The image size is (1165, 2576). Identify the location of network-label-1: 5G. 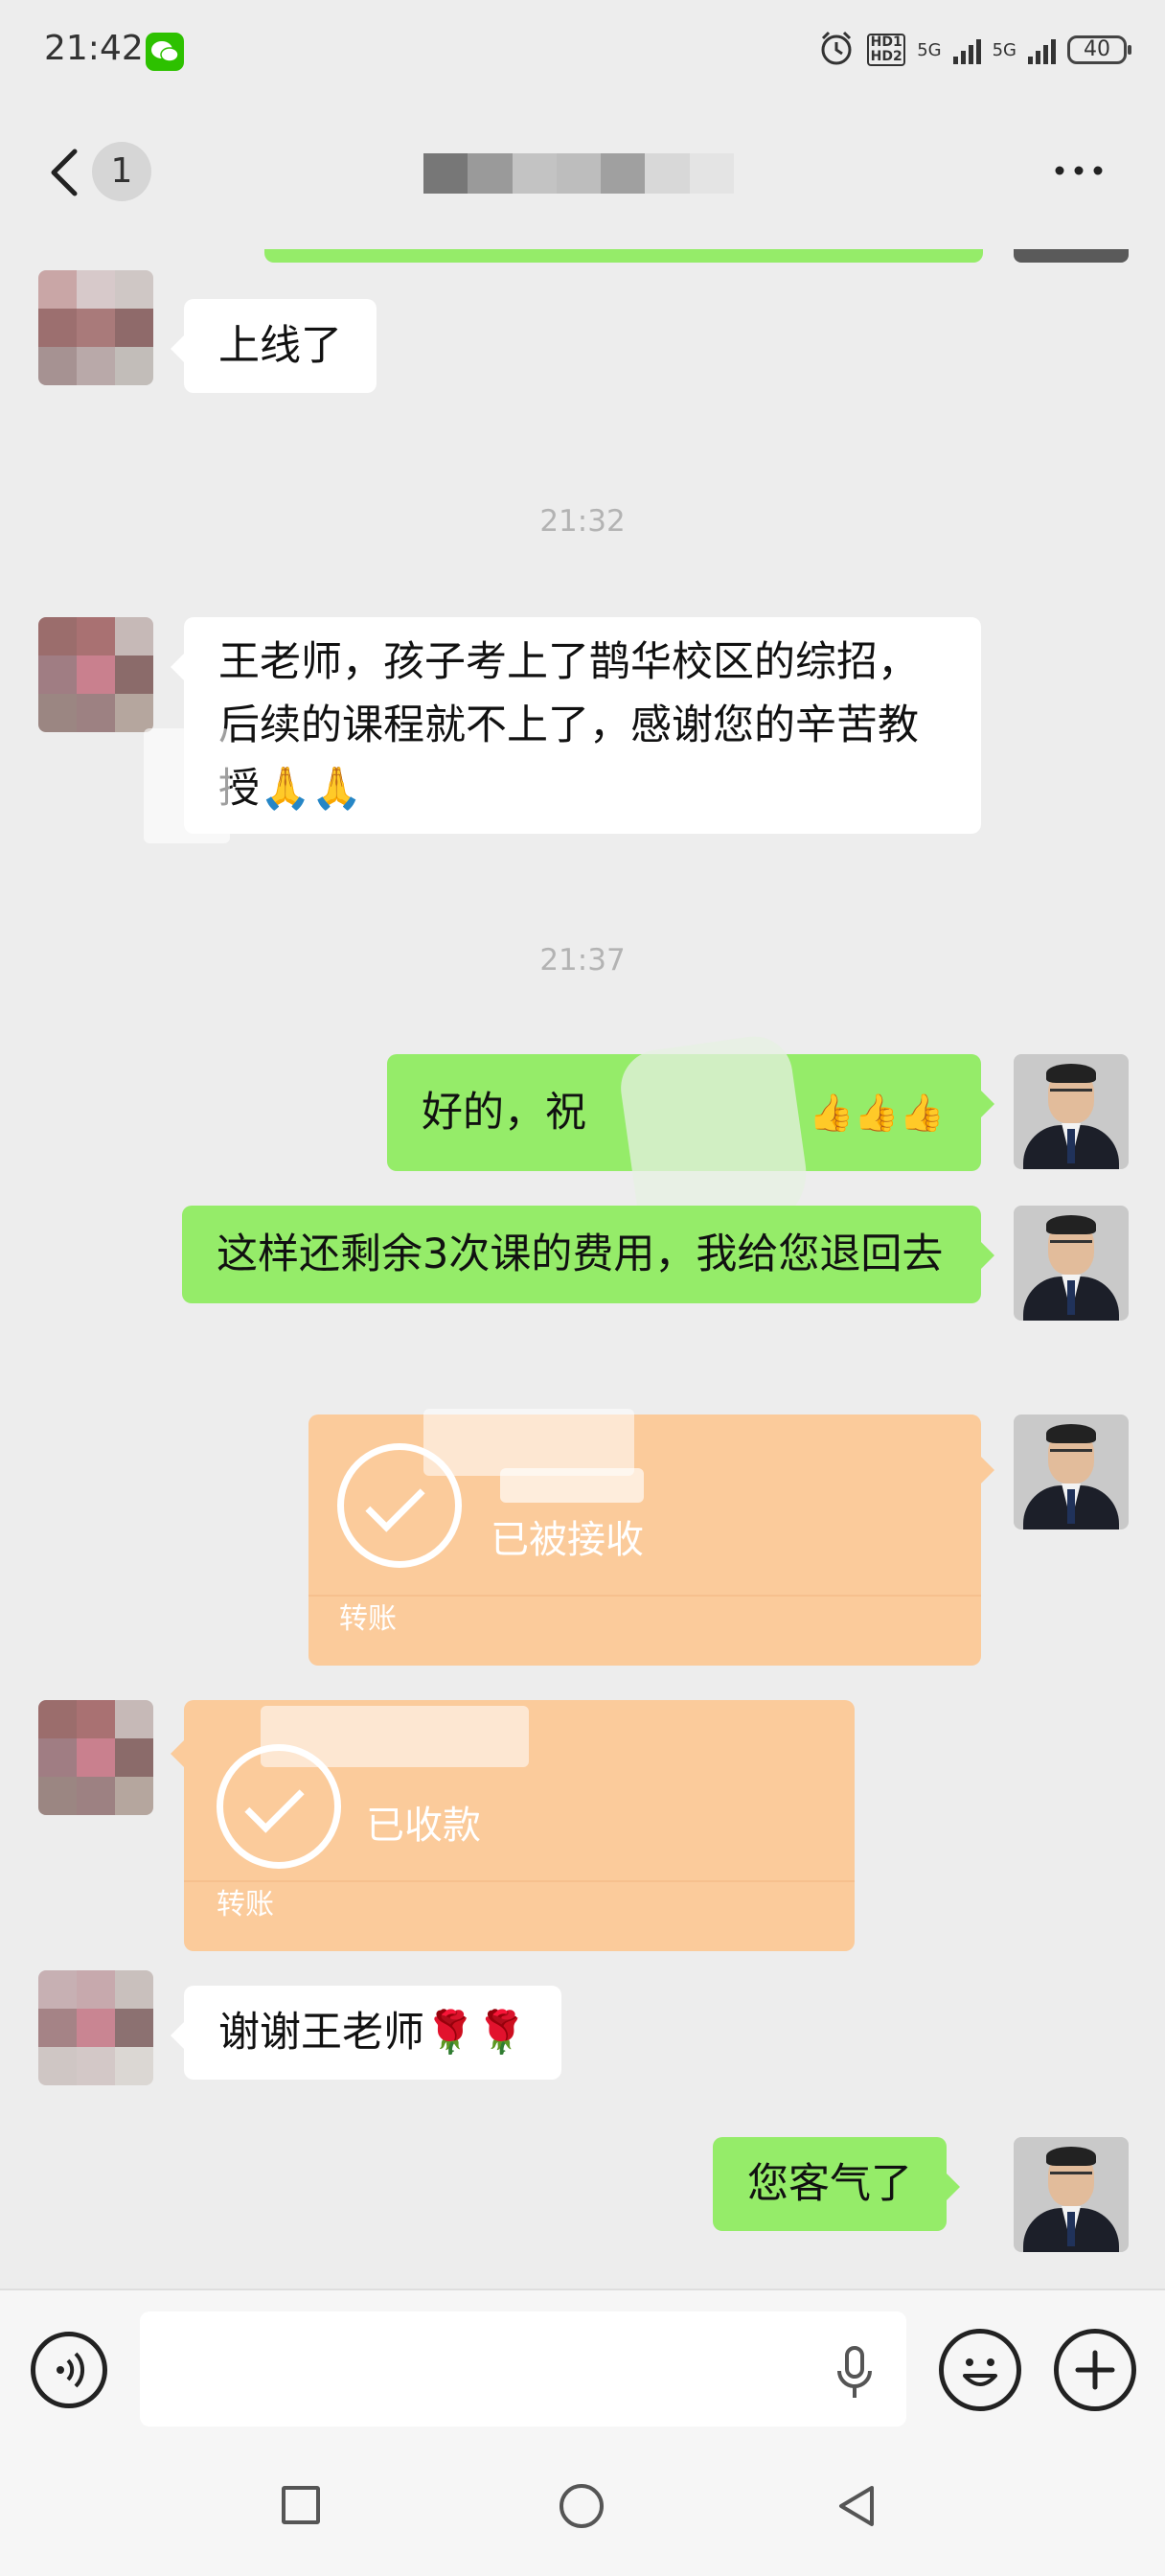
(930, 49).